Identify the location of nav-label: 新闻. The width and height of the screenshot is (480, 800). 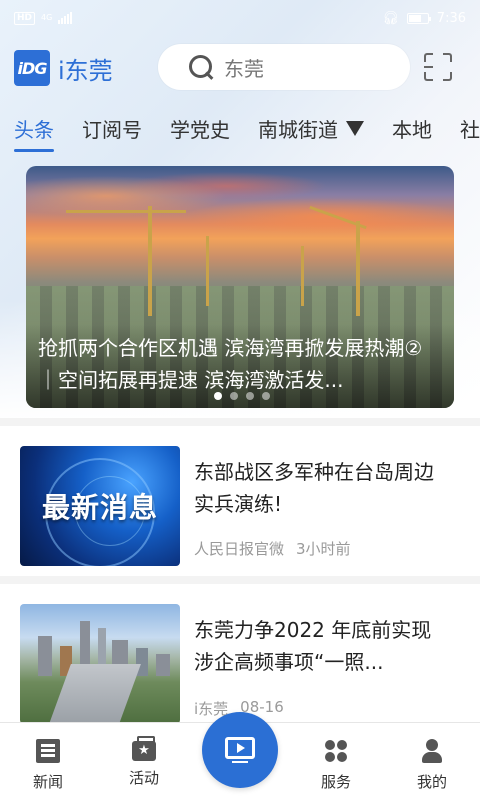
(47, 782).